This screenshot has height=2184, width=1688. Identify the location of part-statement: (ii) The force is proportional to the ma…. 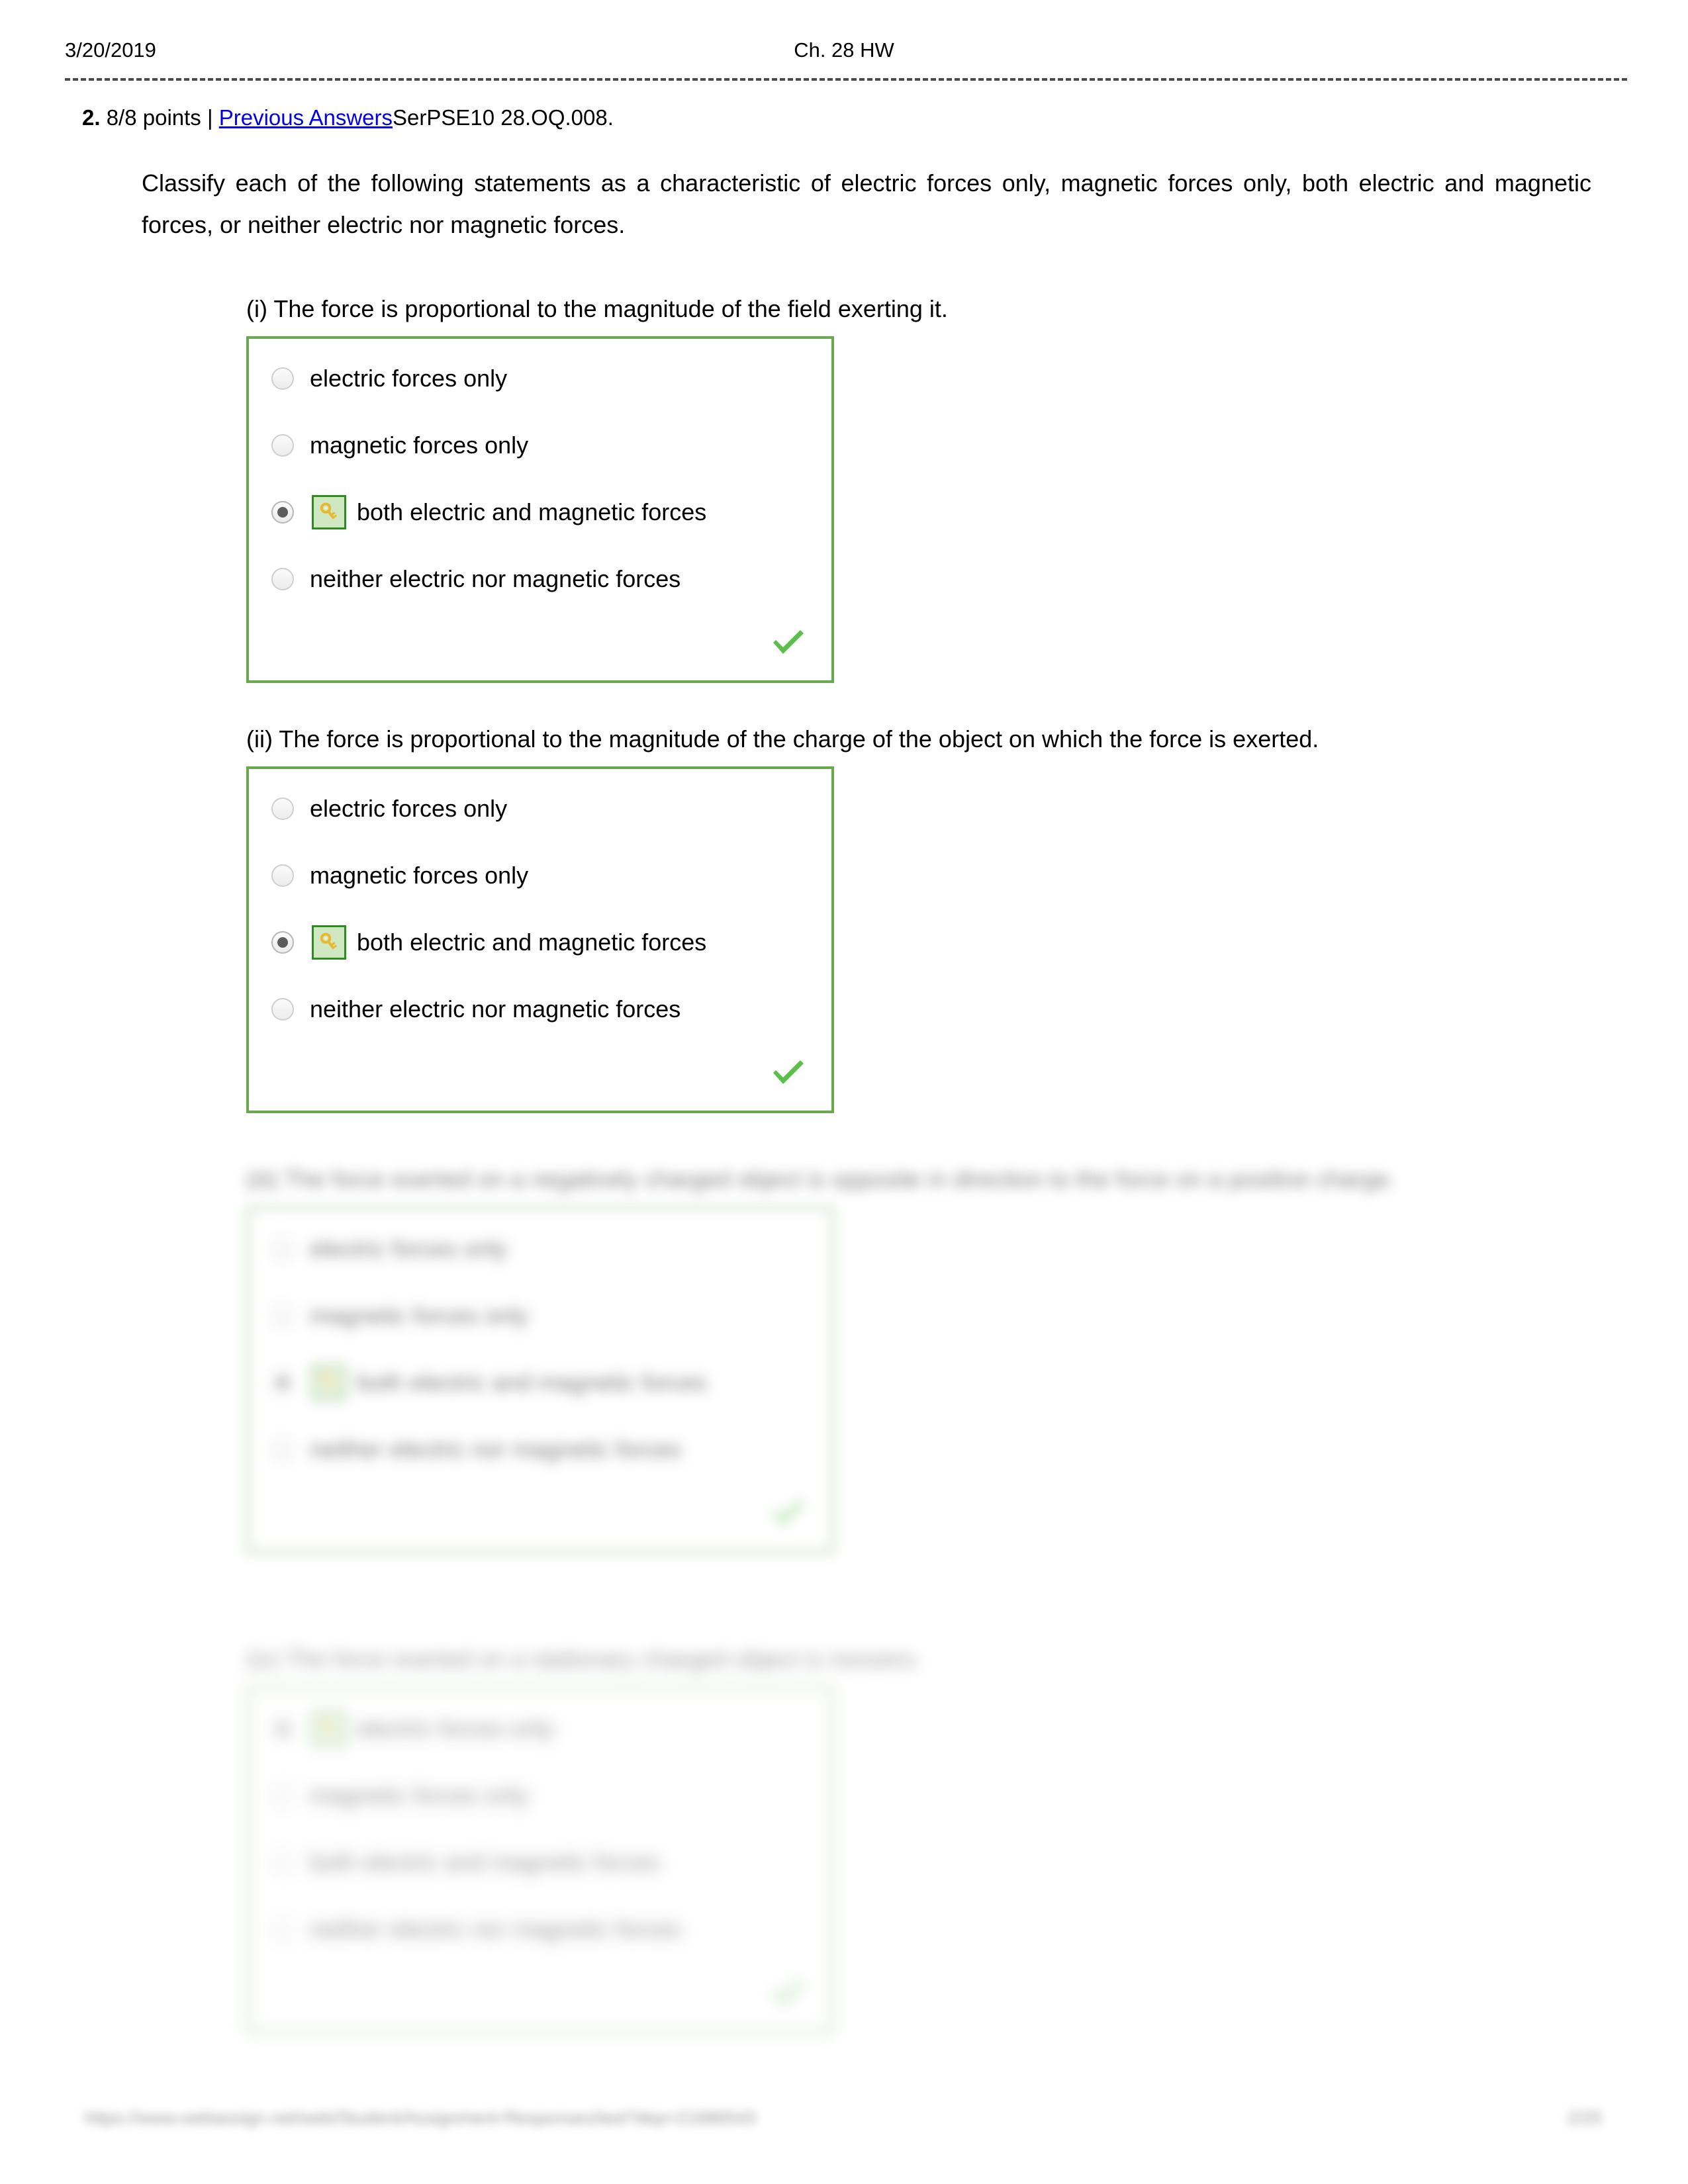
(782, 738).